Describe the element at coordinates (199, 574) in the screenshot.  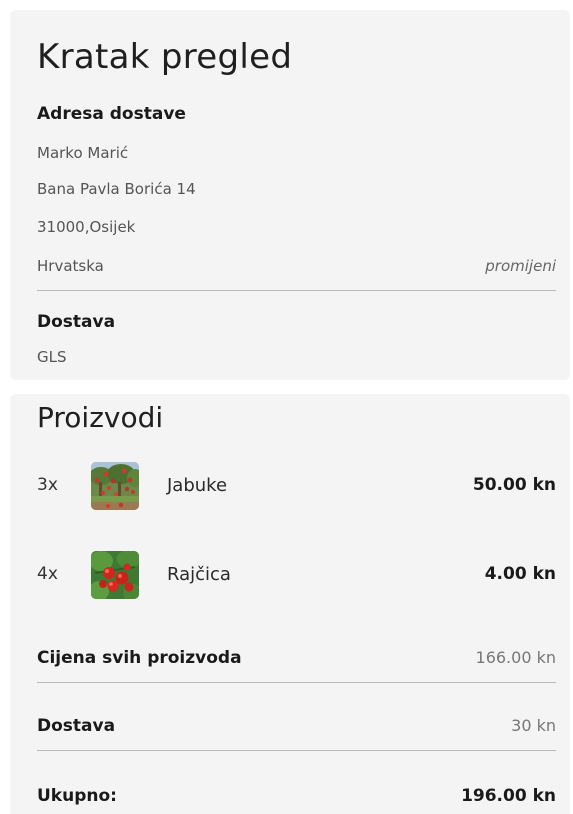
I see `product-name: Rajčica` at that location.